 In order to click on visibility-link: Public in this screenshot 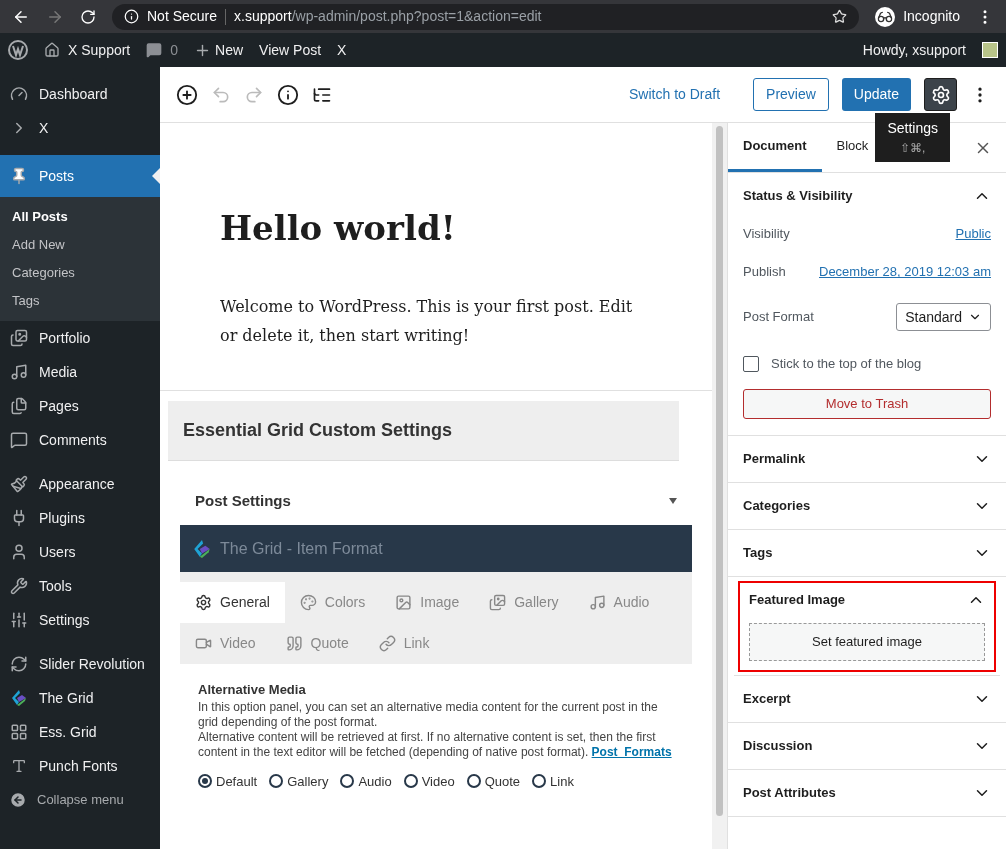, I will do `click(973, 234)`.